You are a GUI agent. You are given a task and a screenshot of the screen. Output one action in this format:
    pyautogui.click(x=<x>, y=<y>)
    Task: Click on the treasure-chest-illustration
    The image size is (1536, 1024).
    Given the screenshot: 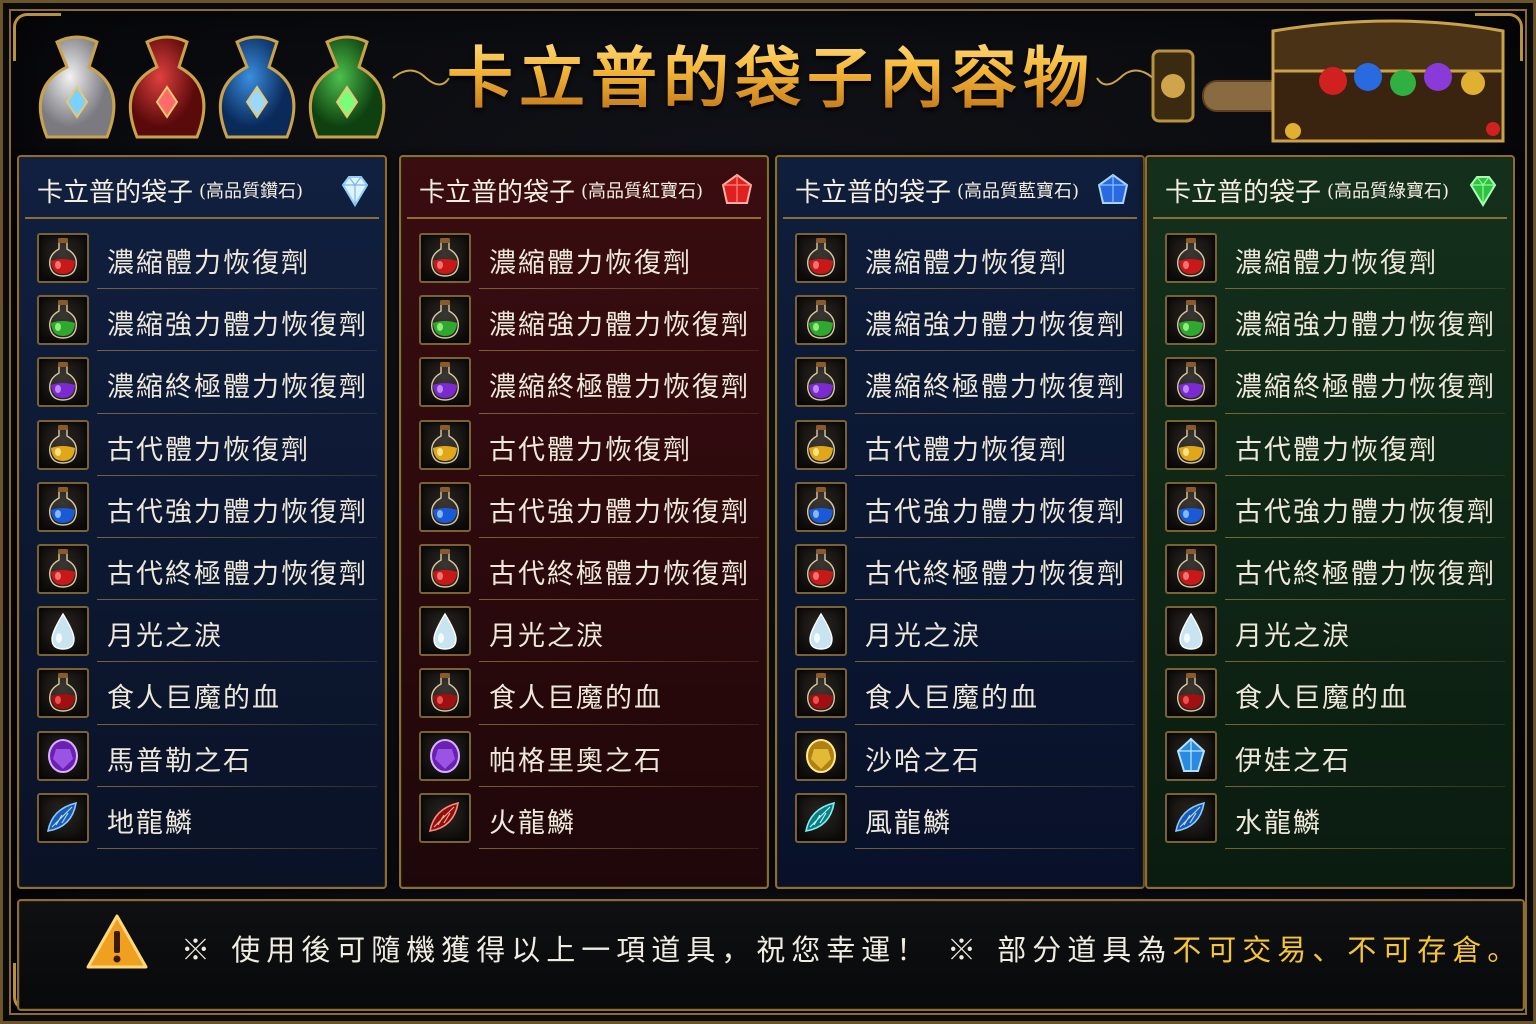 What is the action you would take?
    pyautogui.click(x=1328, y=81)
    